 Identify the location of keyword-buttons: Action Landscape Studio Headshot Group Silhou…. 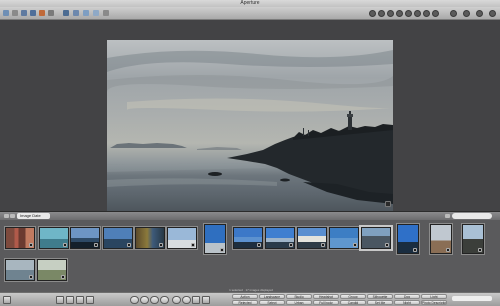
(341, 299).